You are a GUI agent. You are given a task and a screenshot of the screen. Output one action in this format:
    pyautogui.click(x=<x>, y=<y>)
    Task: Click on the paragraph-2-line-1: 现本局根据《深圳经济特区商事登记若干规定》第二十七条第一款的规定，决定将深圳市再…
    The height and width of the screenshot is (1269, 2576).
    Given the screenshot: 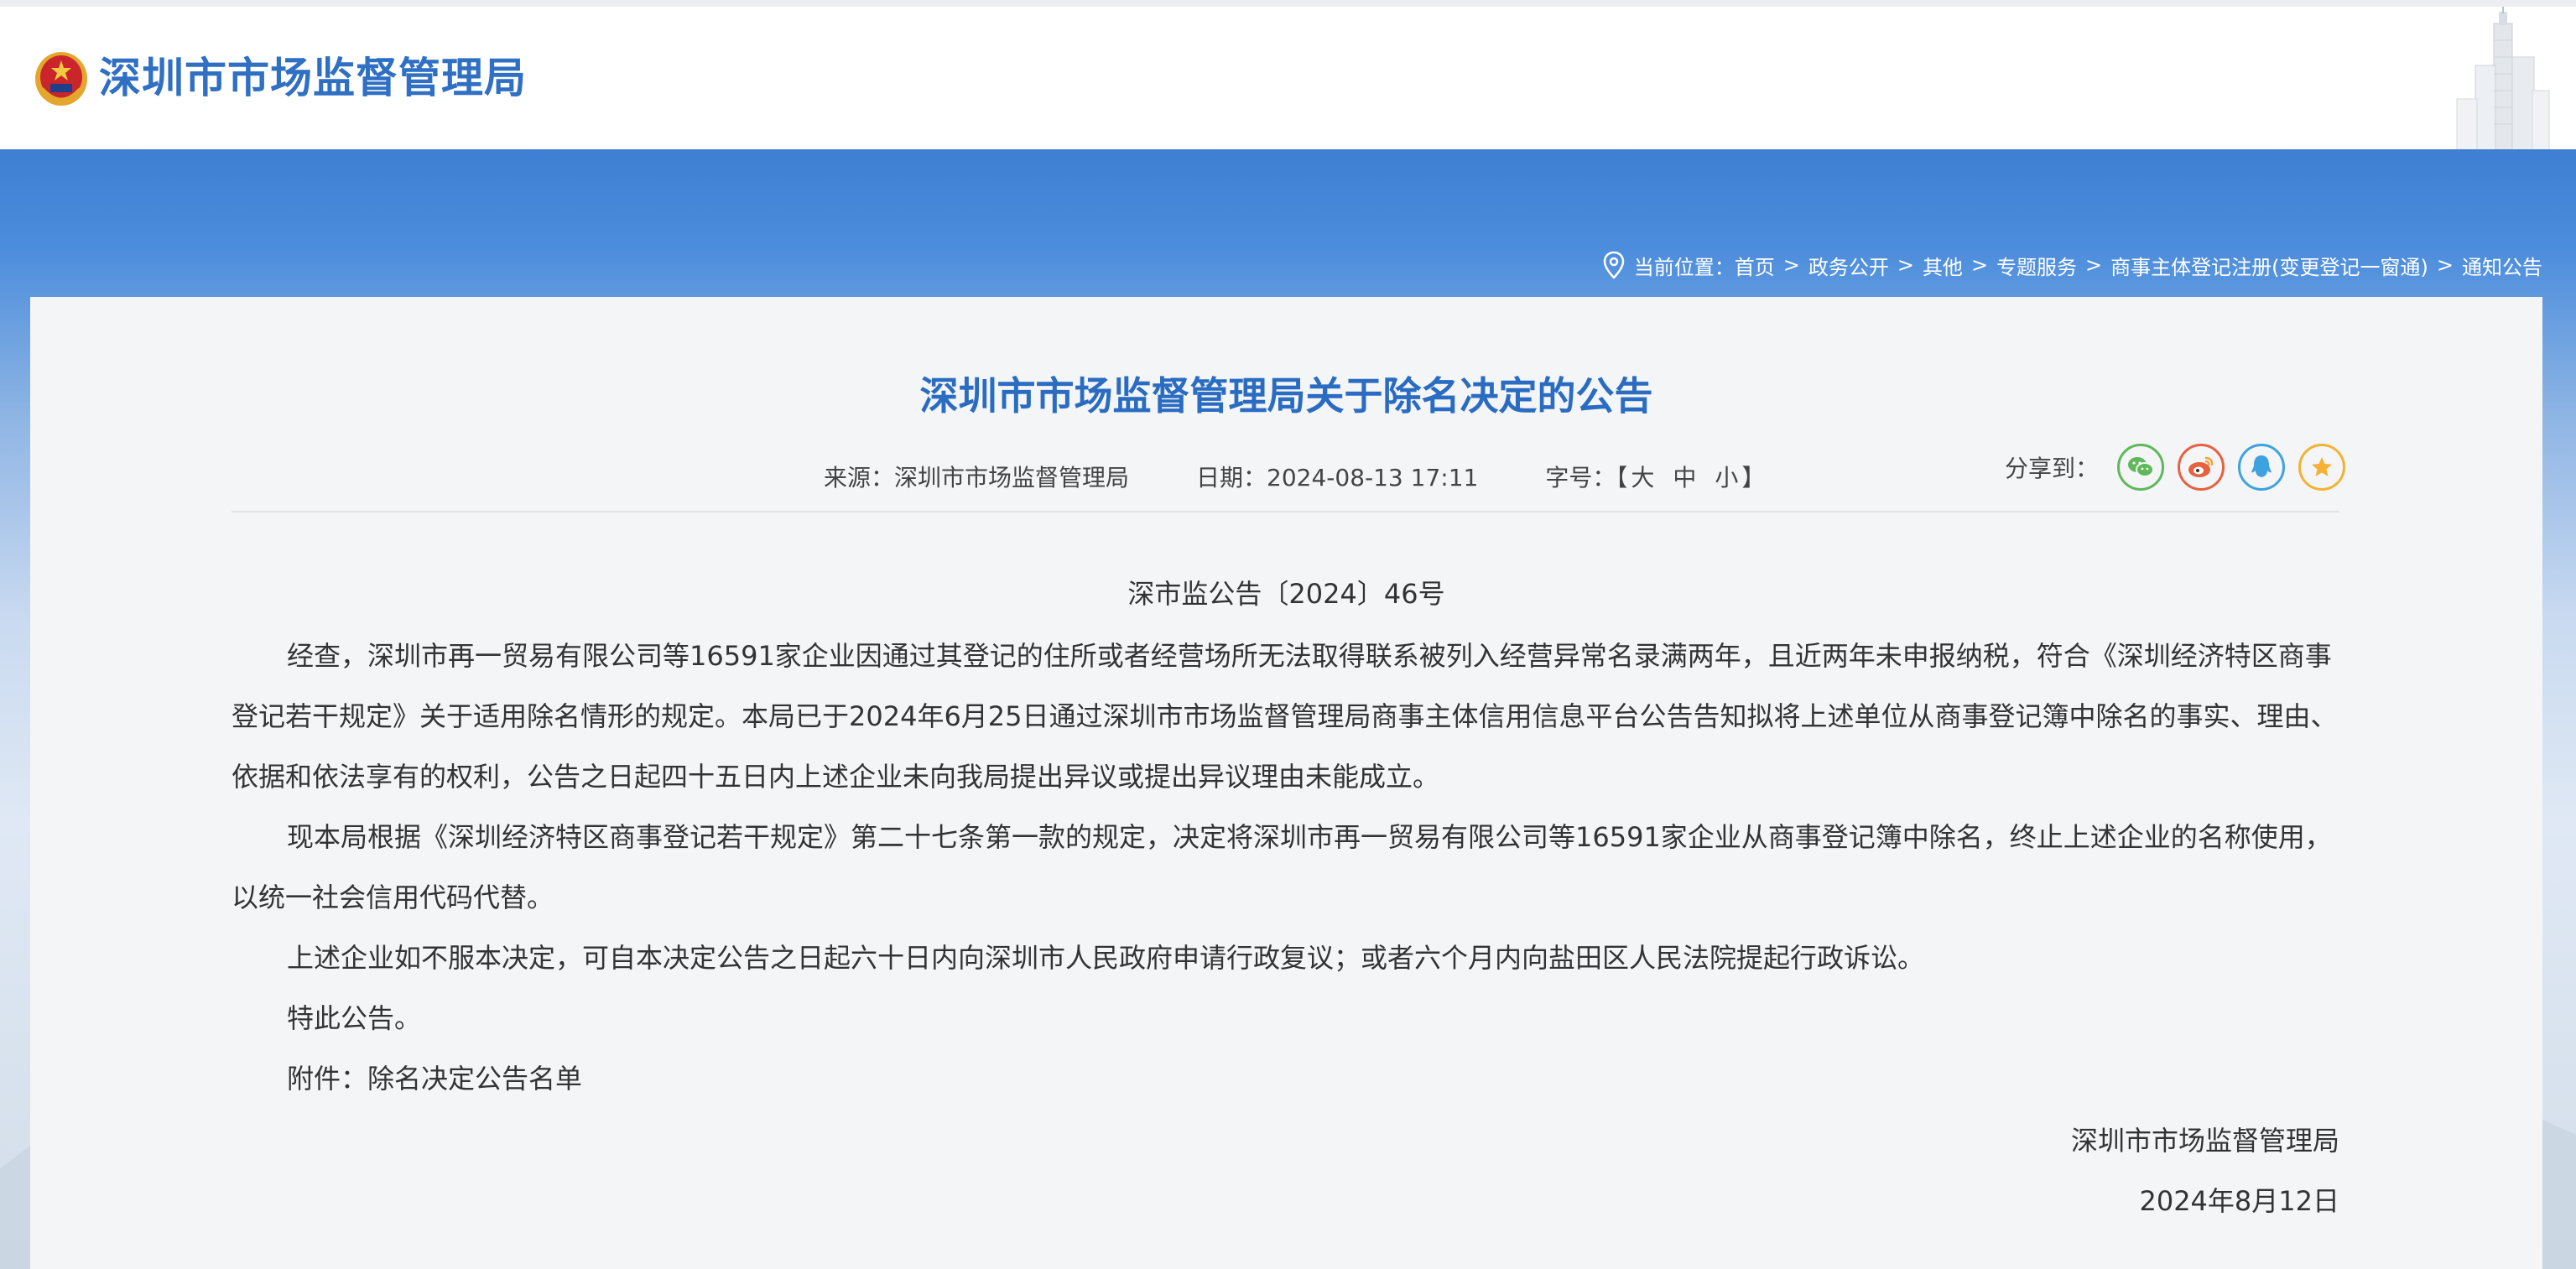 What is the action you would take?
    pyautogui.click(x=1309, y=837)
    